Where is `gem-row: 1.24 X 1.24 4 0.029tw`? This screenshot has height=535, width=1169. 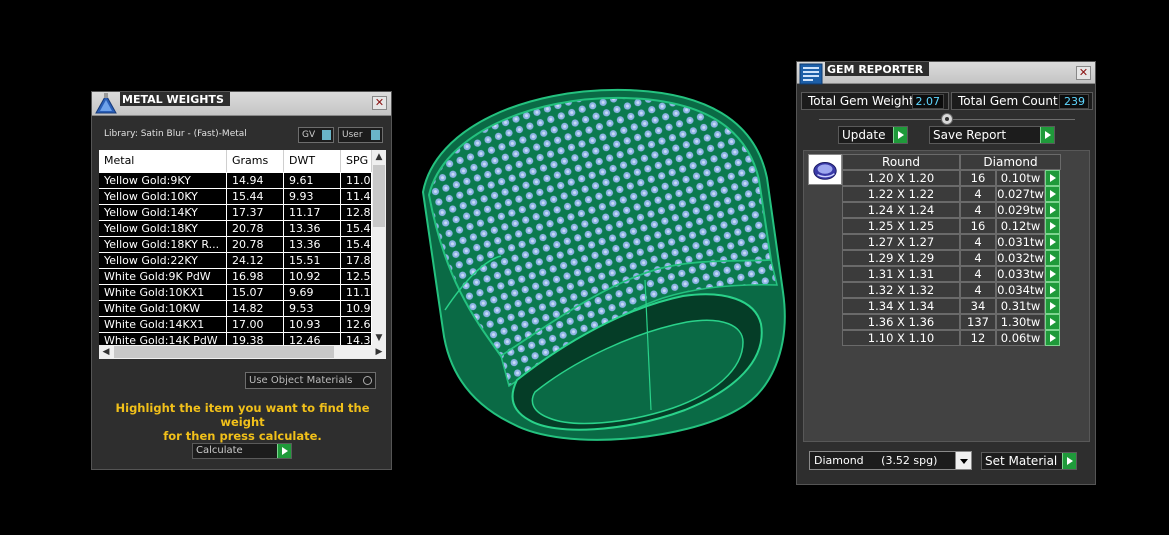
gem-row: 1.24 X 1.24 4 0.029tw is located at coordinates (952, 210).